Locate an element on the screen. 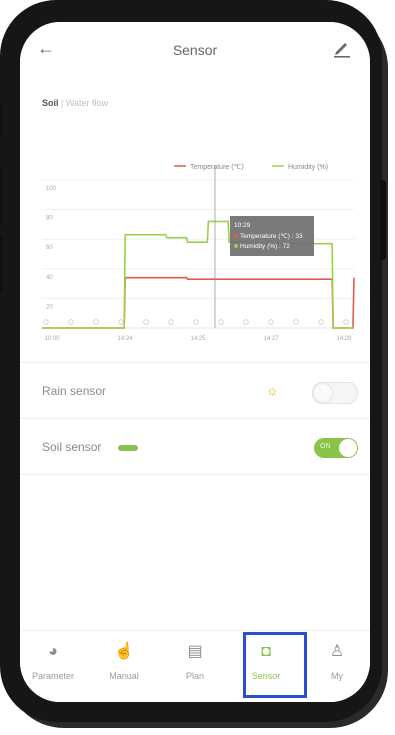 This screenshot has height=735, width=395. nav-label: Plan is located at coordinates (194, 676).